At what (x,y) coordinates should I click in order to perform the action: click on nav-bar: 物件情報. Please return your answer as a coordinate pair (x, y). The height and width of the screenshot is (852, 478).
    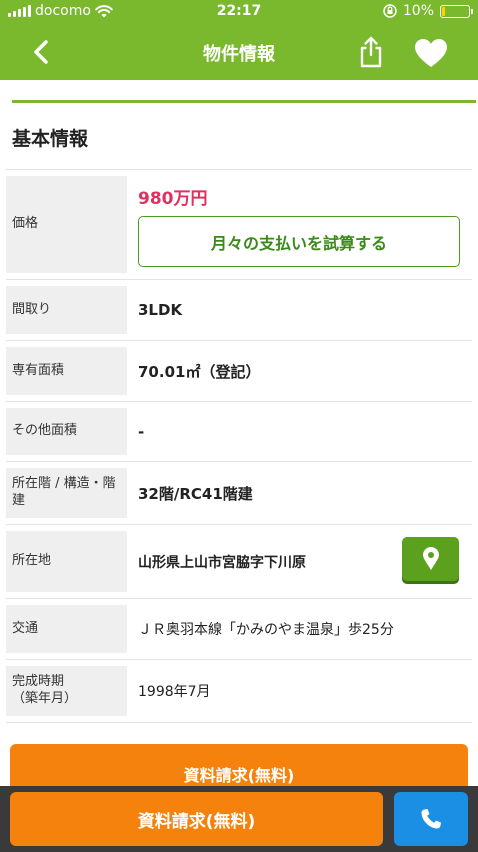
    Looking at the image, I should click on (239, 52).